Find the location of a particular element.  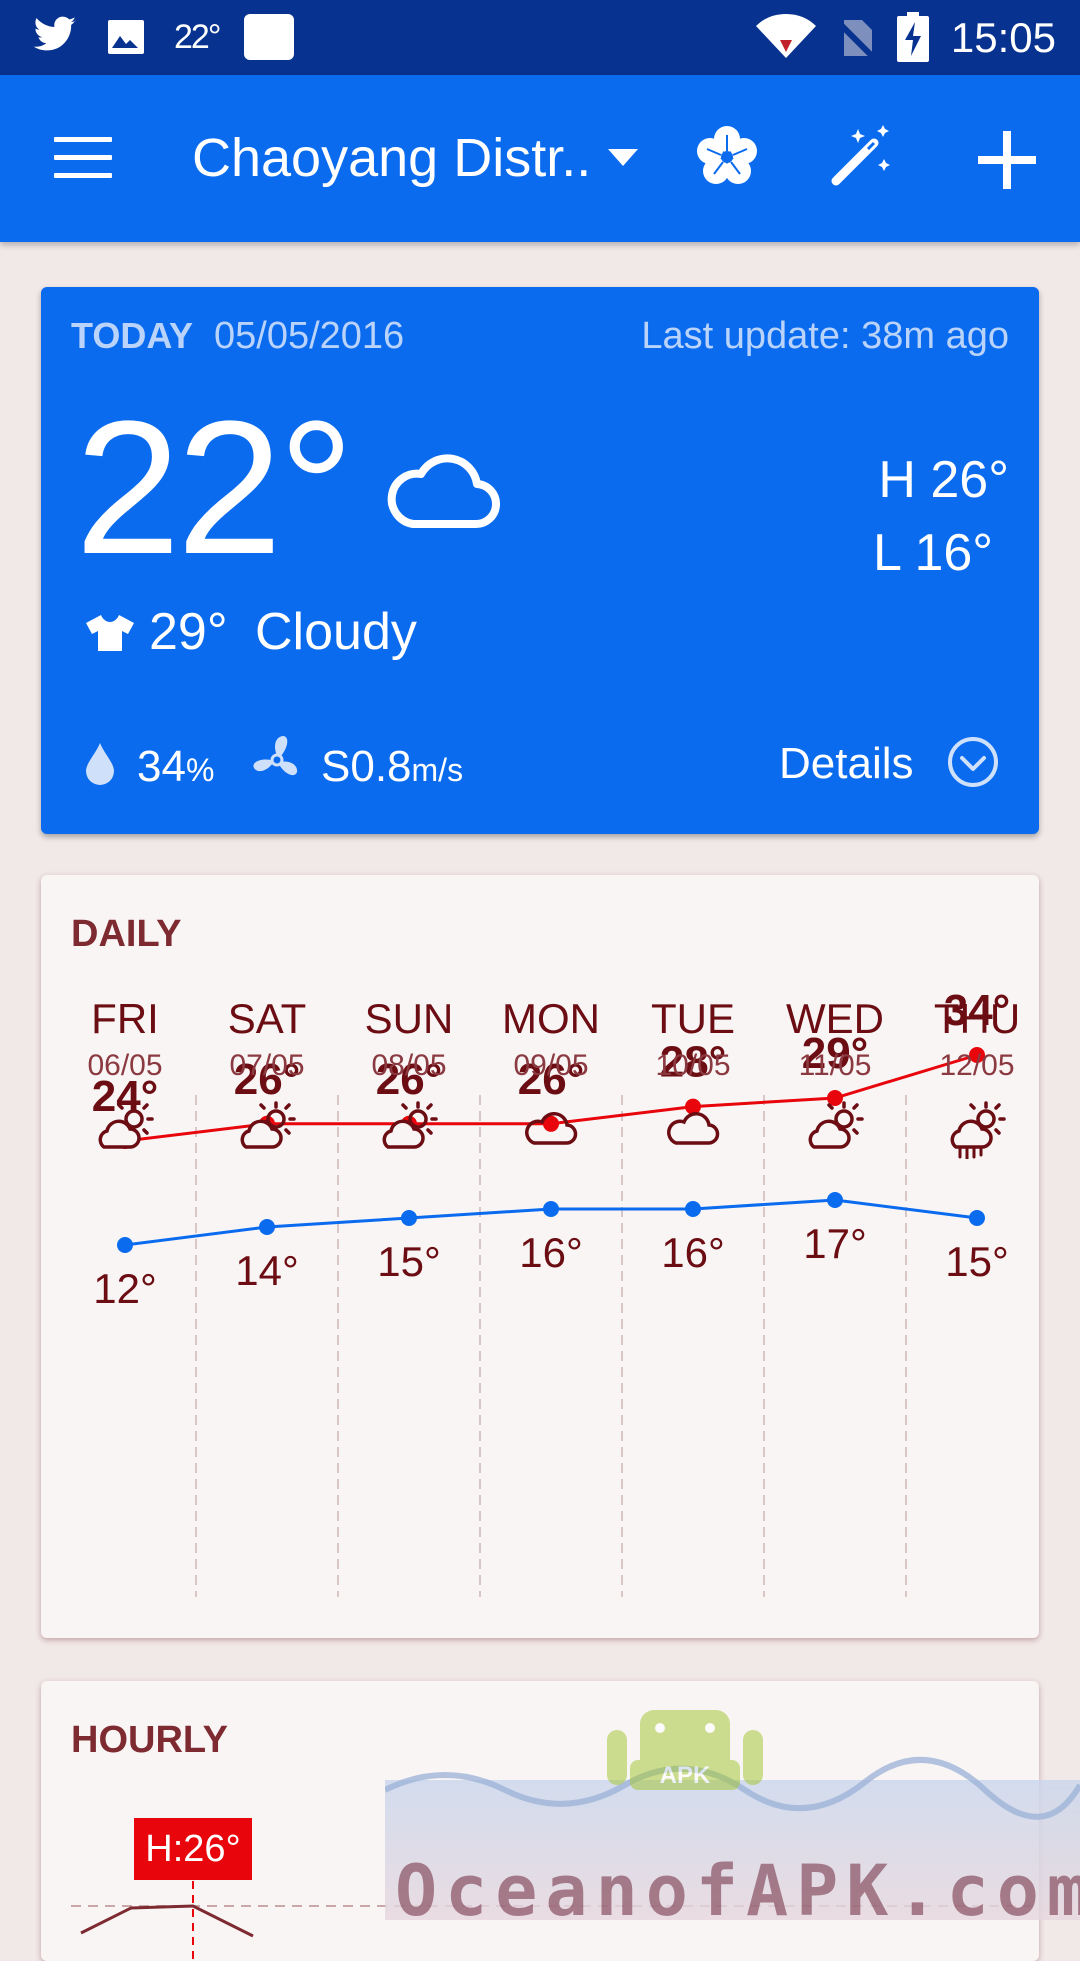

day-column-mon: MON 09/05 is located at coordinates (551, 1077).